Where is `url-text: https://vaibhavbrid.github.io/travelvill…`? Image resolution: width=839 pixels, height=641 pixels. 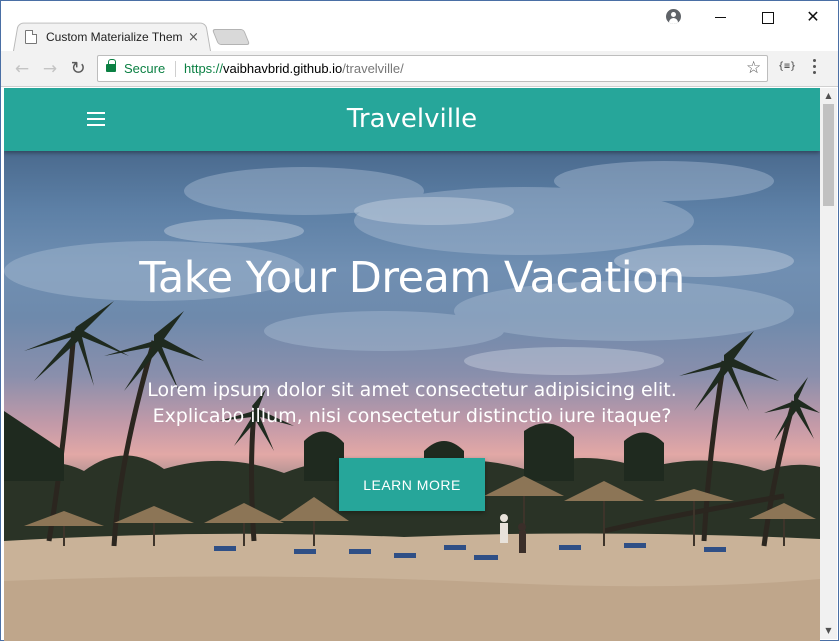 url-text: https://vaibhavbrid.github.io/travelvill… is located at coordinates (294, 68).